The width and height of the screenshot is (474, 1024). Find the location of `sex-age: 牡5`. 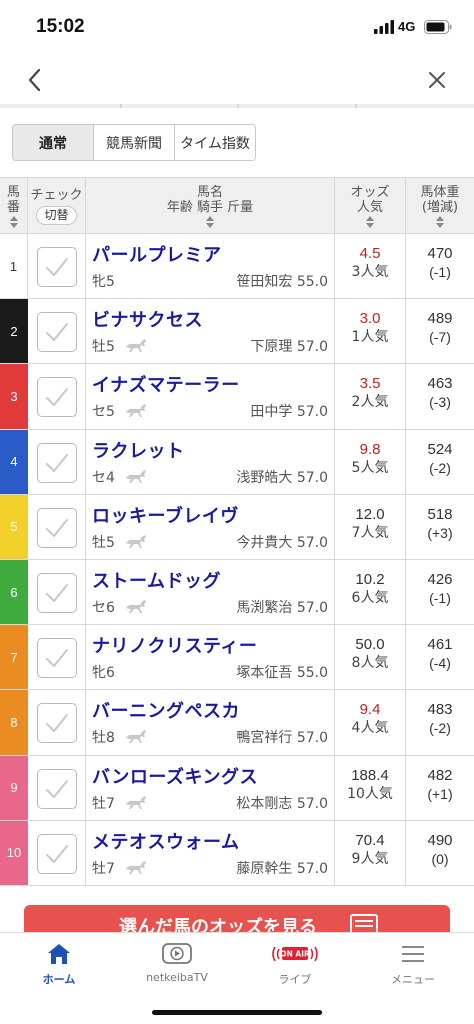

sex-age: 牡5 is located at coordinates (103, 347).